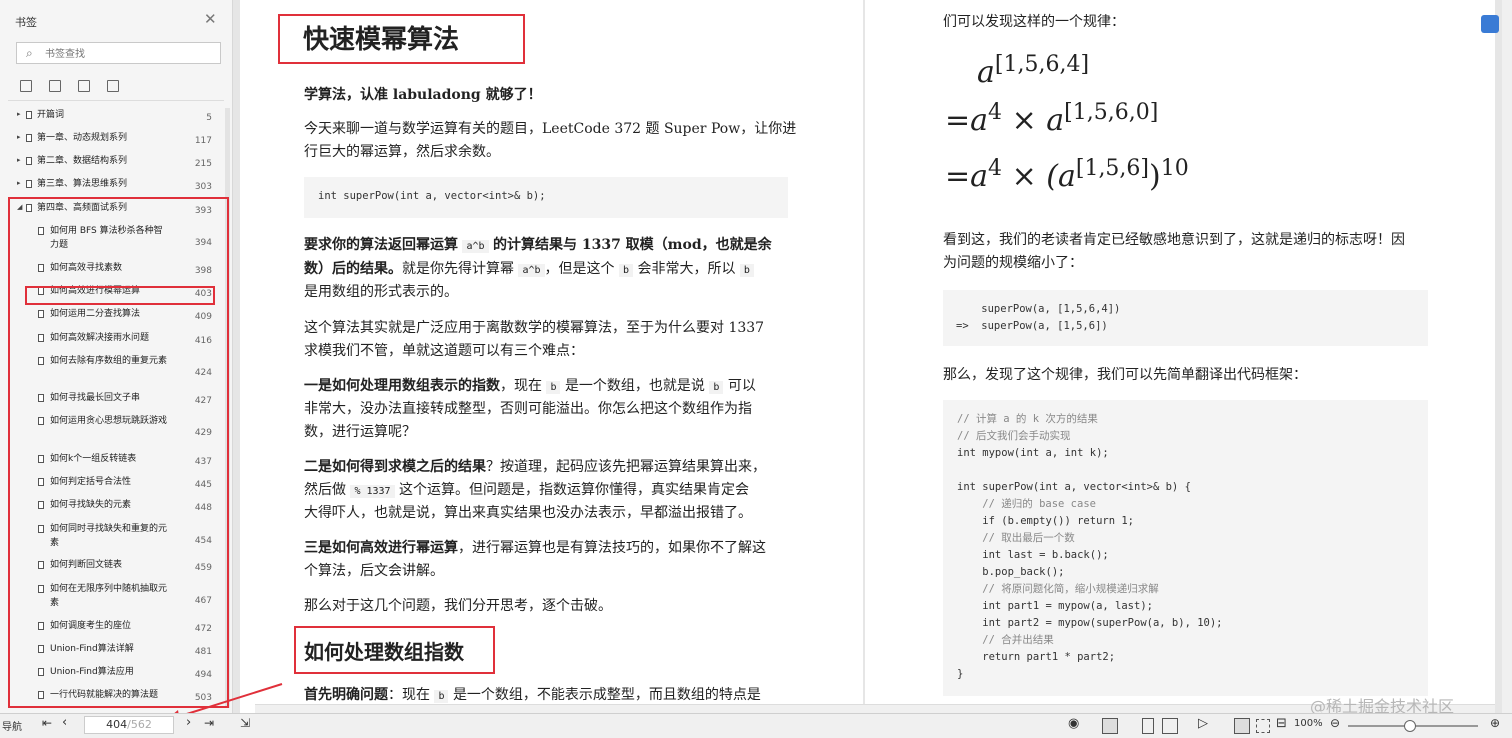 Image resolution: width=1512 pixels, height=738 pixels. What do you see at coordinates (634, 386) in the screenshot?
I see `text: 是一个数组，也就是说` at bounding box center [634, 386].